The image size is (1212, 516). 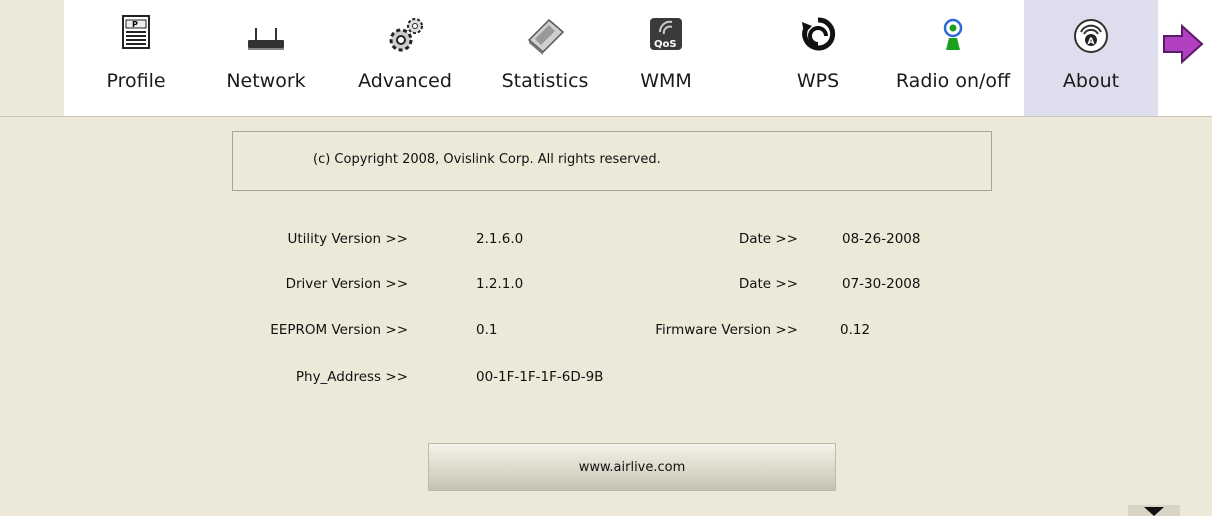 What do you see at coordinates (500, 284) in the screenshot?
I see `driver-version-value: 1.2.1.0` at bounding box center [500, 284].